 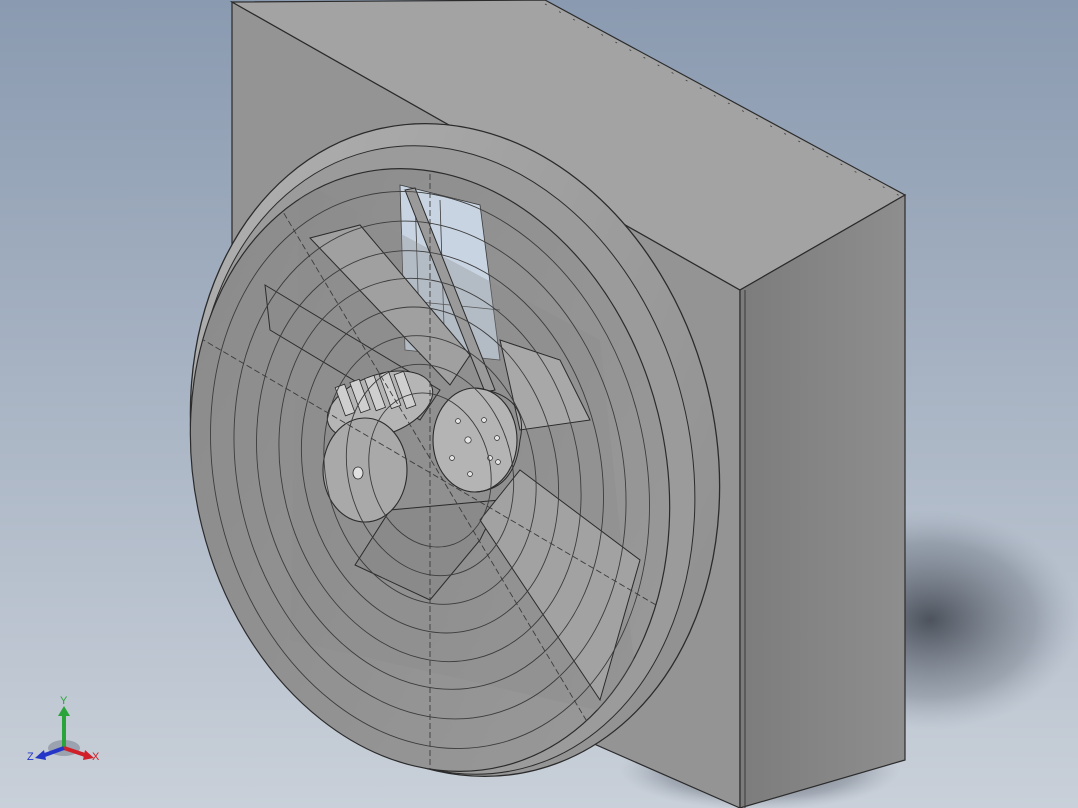 I want to click on axis-triad: Y X Z, so click(x=67, y=732).